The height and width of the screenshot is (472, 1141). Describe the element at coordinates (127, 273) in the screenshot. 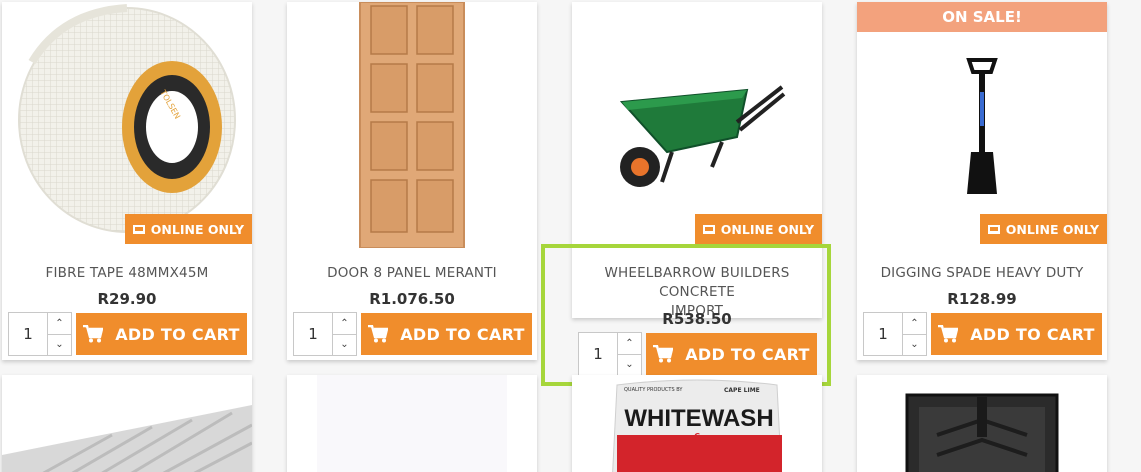

I see `product-name: FIBRE TAPE 48MMX45M` at that location.